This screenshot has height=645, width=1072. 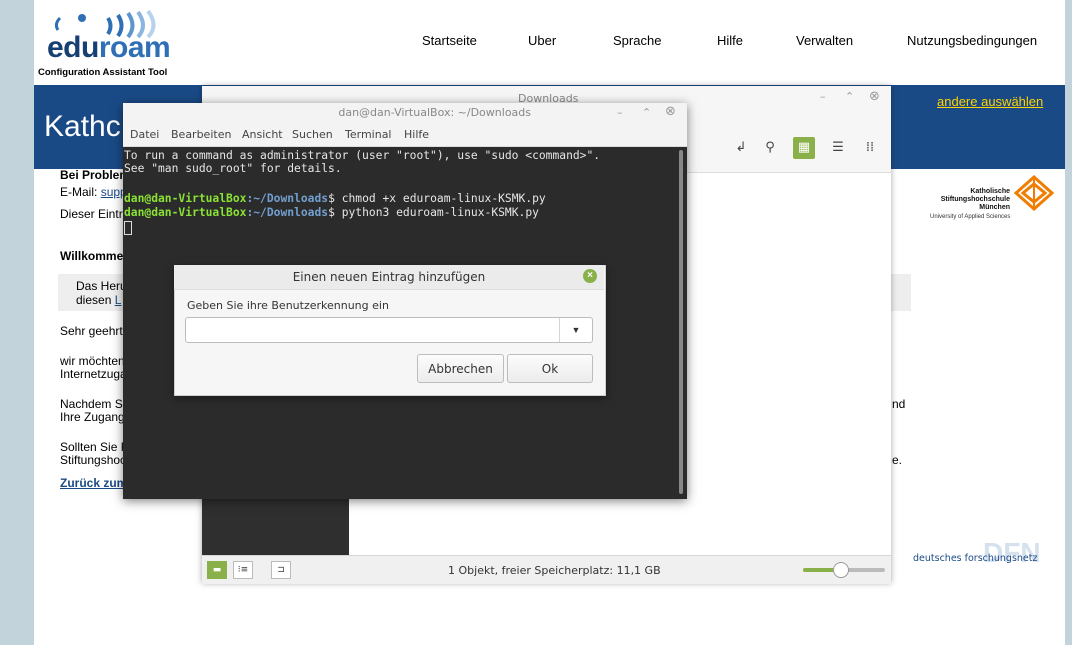 I want to click on eduroam-logo: eduroam, so click(x=109, y=48).